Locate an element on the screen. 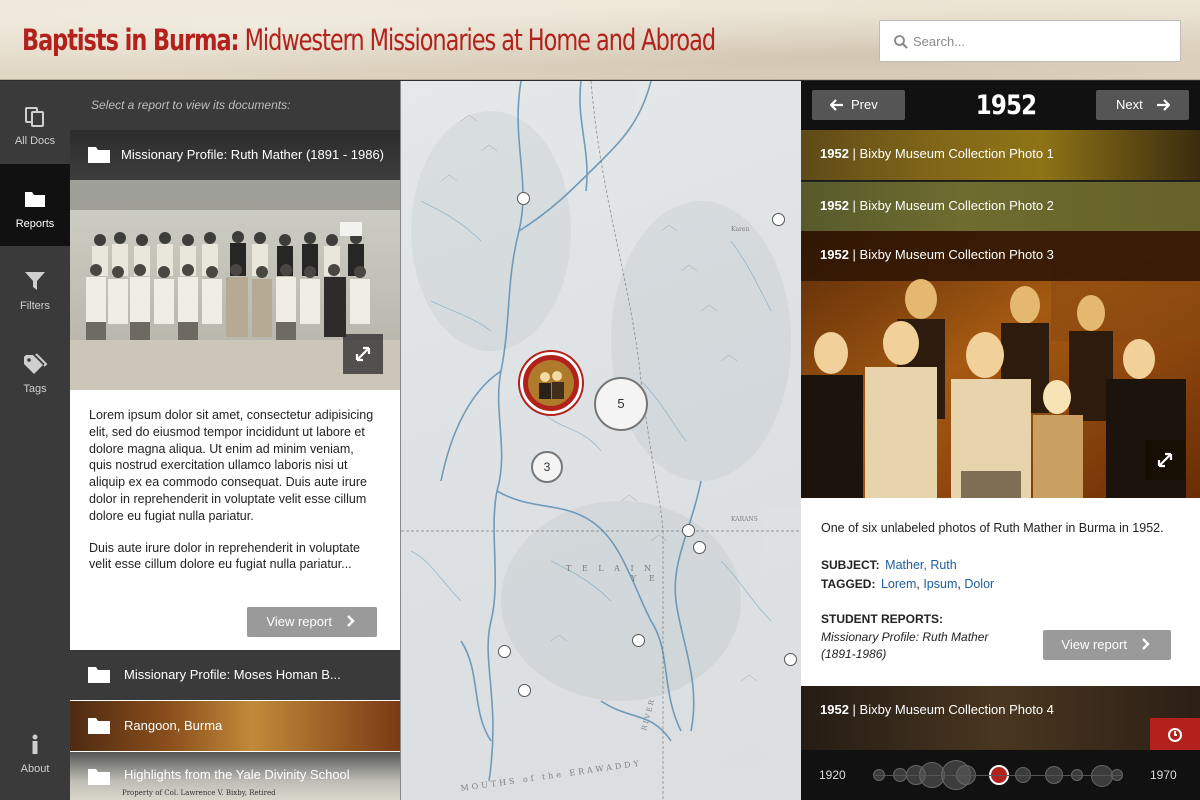 The image size is (1200, 800). map-cluster: 5 is located at coordinates (621, 404).